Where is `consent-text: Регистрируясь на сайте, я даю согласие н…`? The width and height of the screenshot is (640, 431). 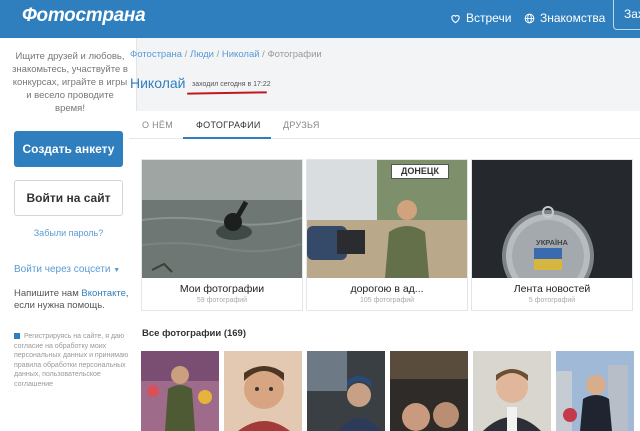 consent-text: Регистрируясь на сайте, я даю согласие н… is located at coordinates (73, 360).